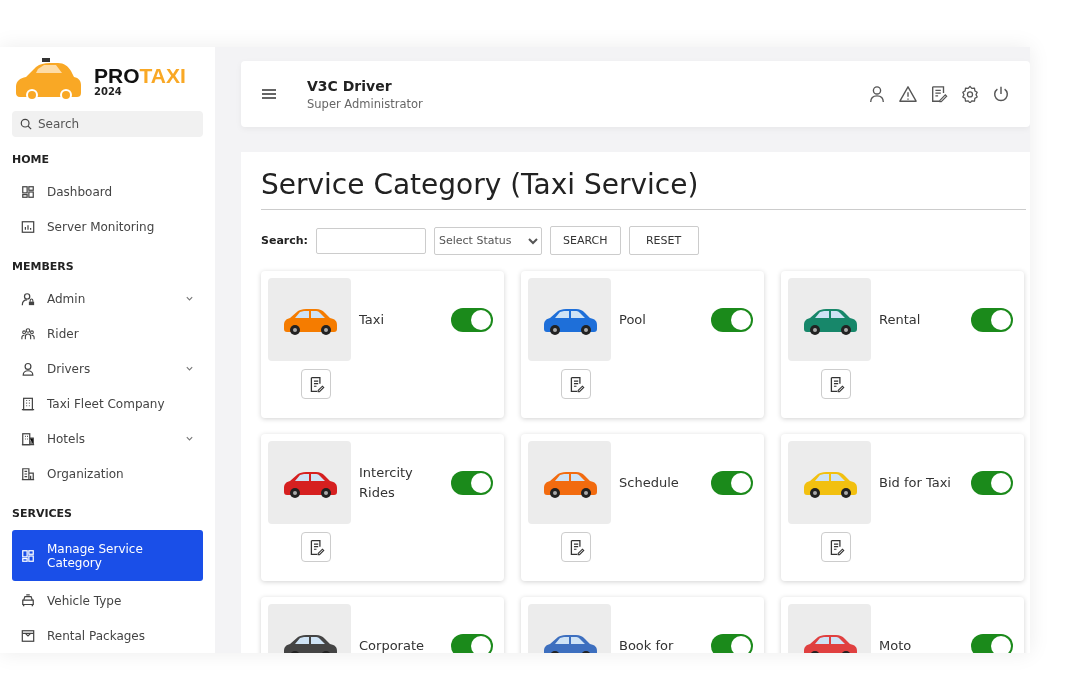 The image size is (1070, 682). I want to click on nav-item: Hotels, so click(107, 438).